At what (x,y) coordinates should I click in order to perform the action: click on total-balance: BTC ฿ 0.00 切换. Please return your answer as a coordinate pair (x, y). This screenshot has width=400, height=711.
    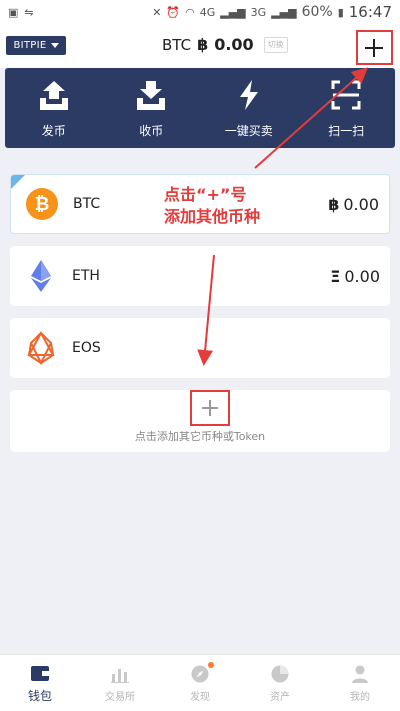
    Looking at the image, I should click on (225, 44).